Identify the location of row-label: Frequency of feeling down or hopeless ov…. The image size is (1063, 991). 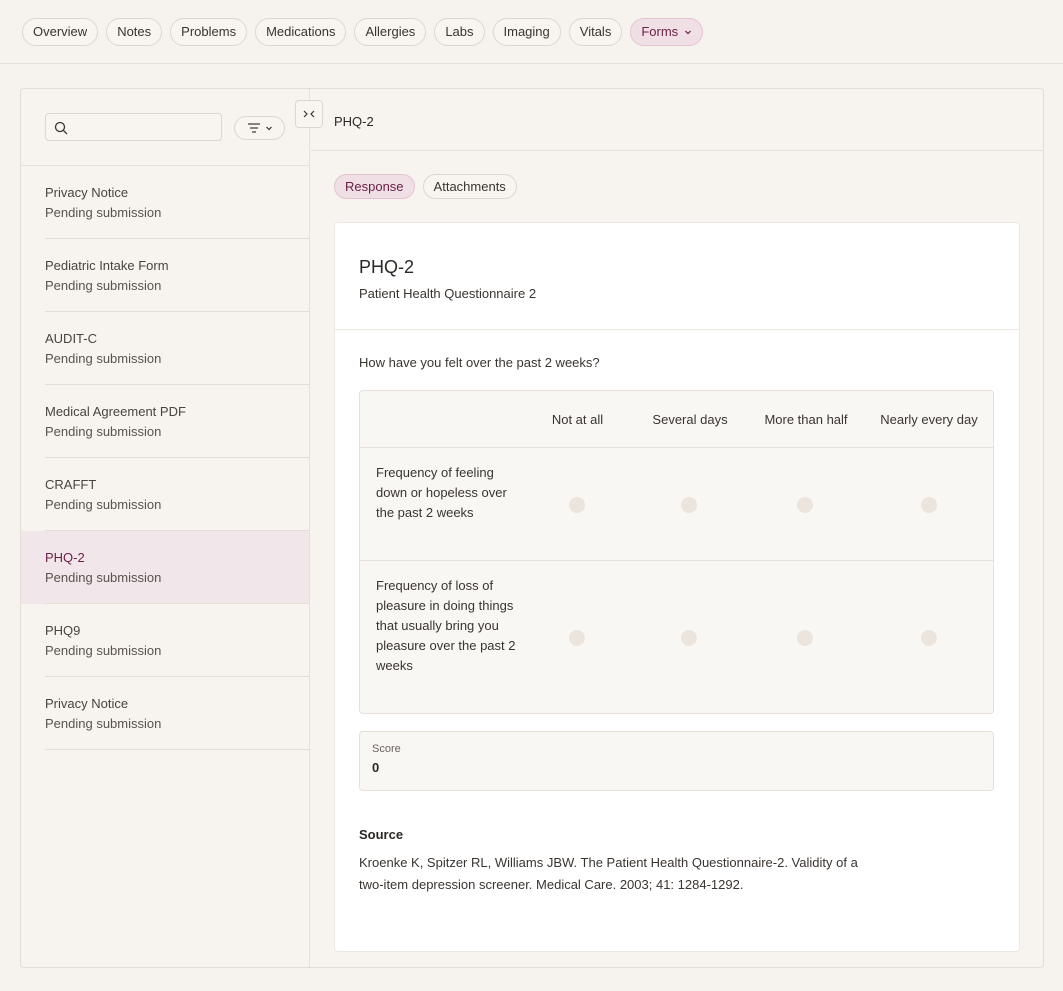
(441, 492).